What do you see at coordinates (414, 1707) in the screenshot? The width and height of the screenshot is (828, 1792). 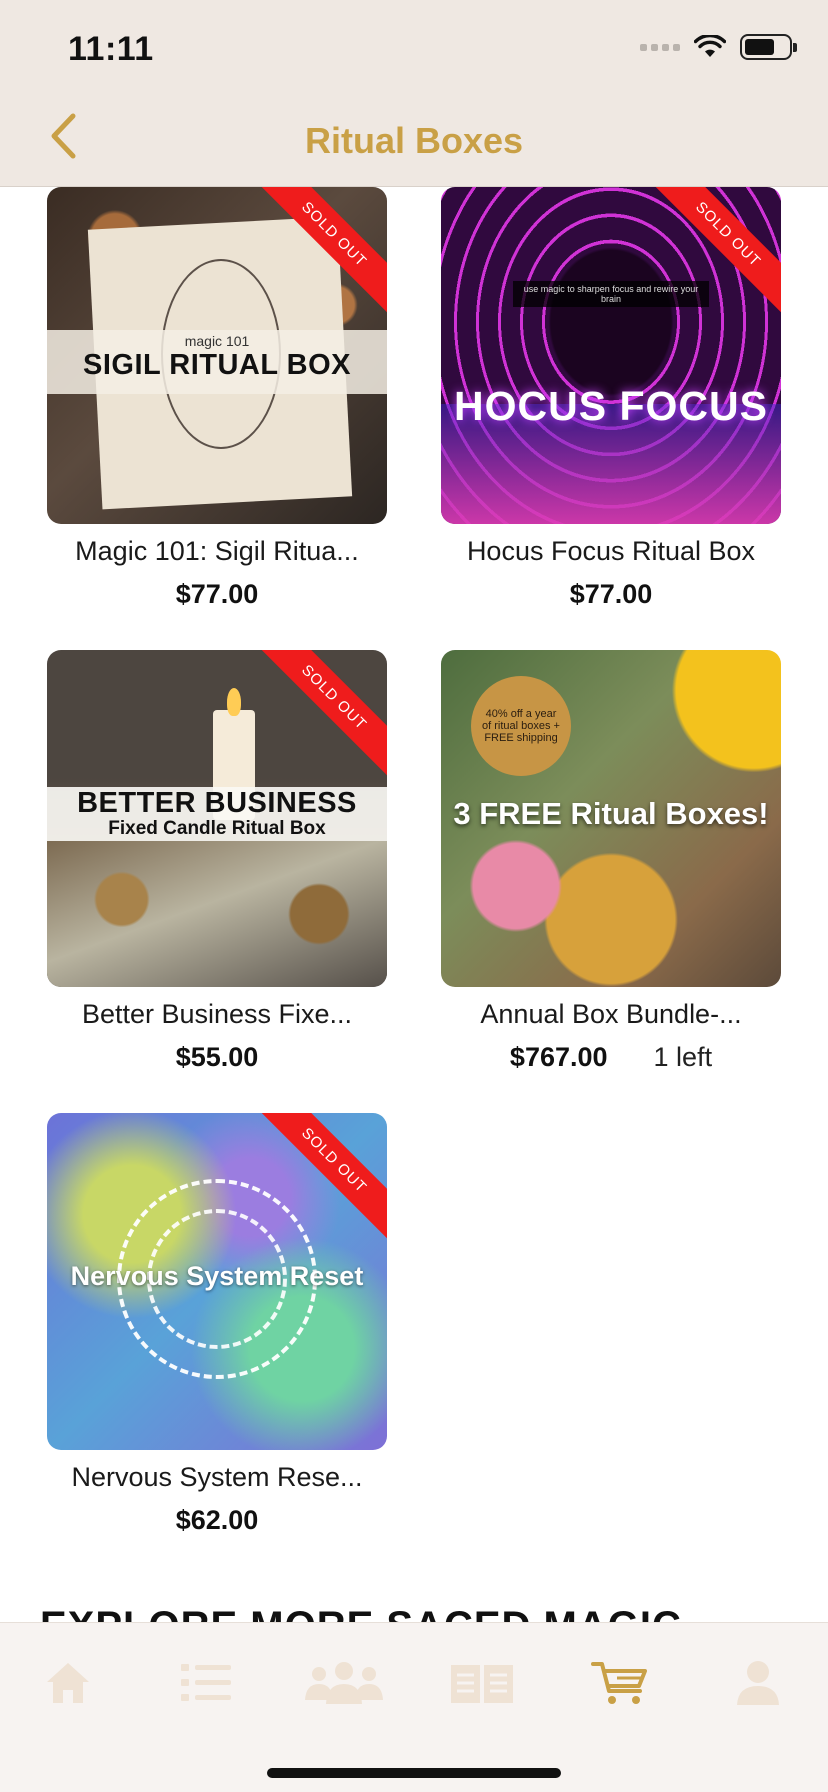 I see `tab-bar` at bounding box center [414, 1707].